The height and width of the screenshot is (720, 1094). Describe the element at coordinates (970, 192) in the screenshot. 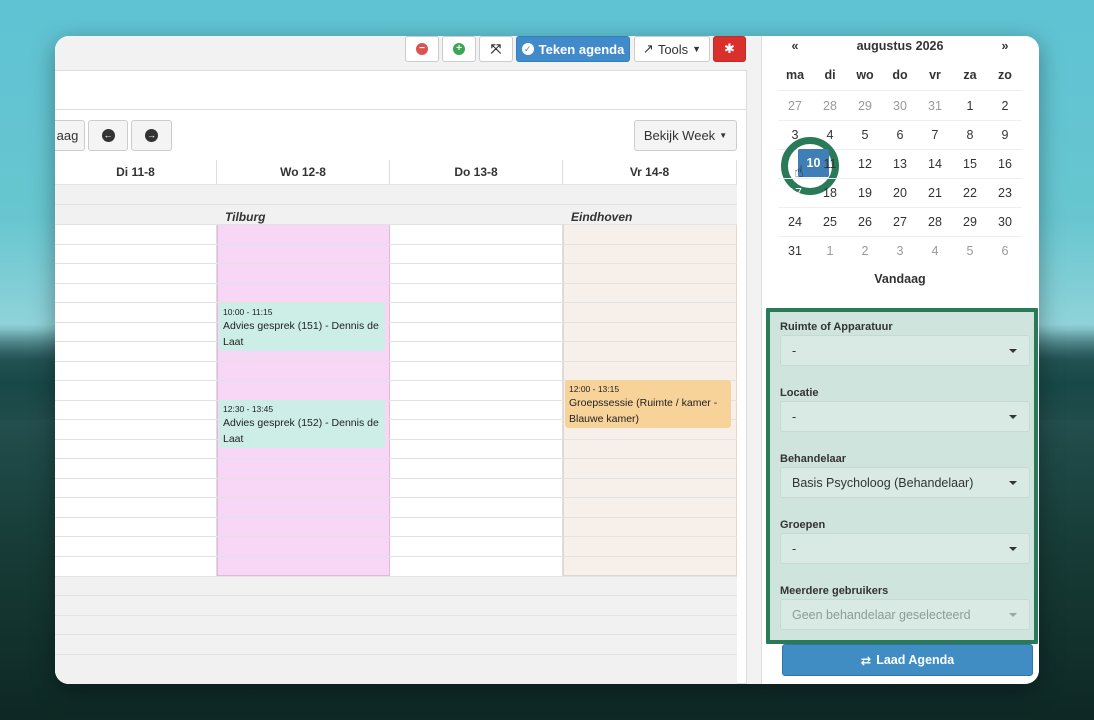

I see `day-cell: 22` at that location.